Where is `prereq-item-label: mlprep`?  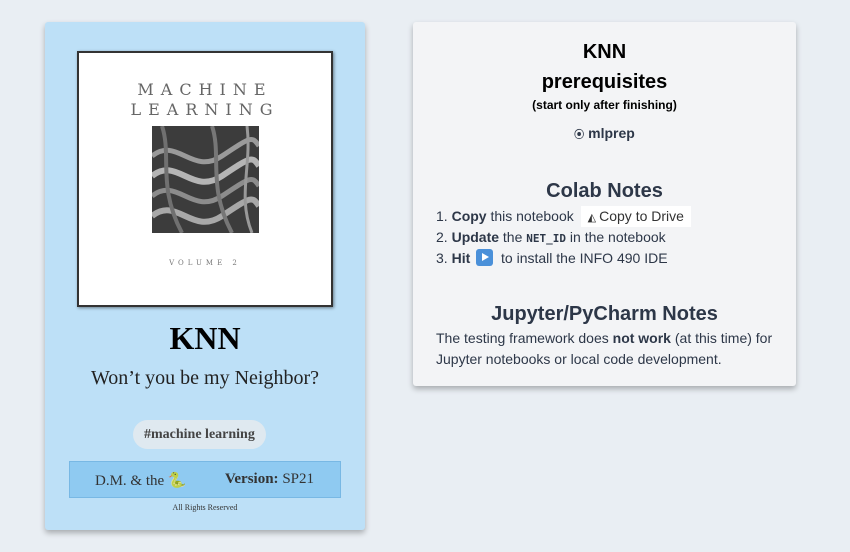 prereq-item-label: mlprep is located at coordinates (611, 133).